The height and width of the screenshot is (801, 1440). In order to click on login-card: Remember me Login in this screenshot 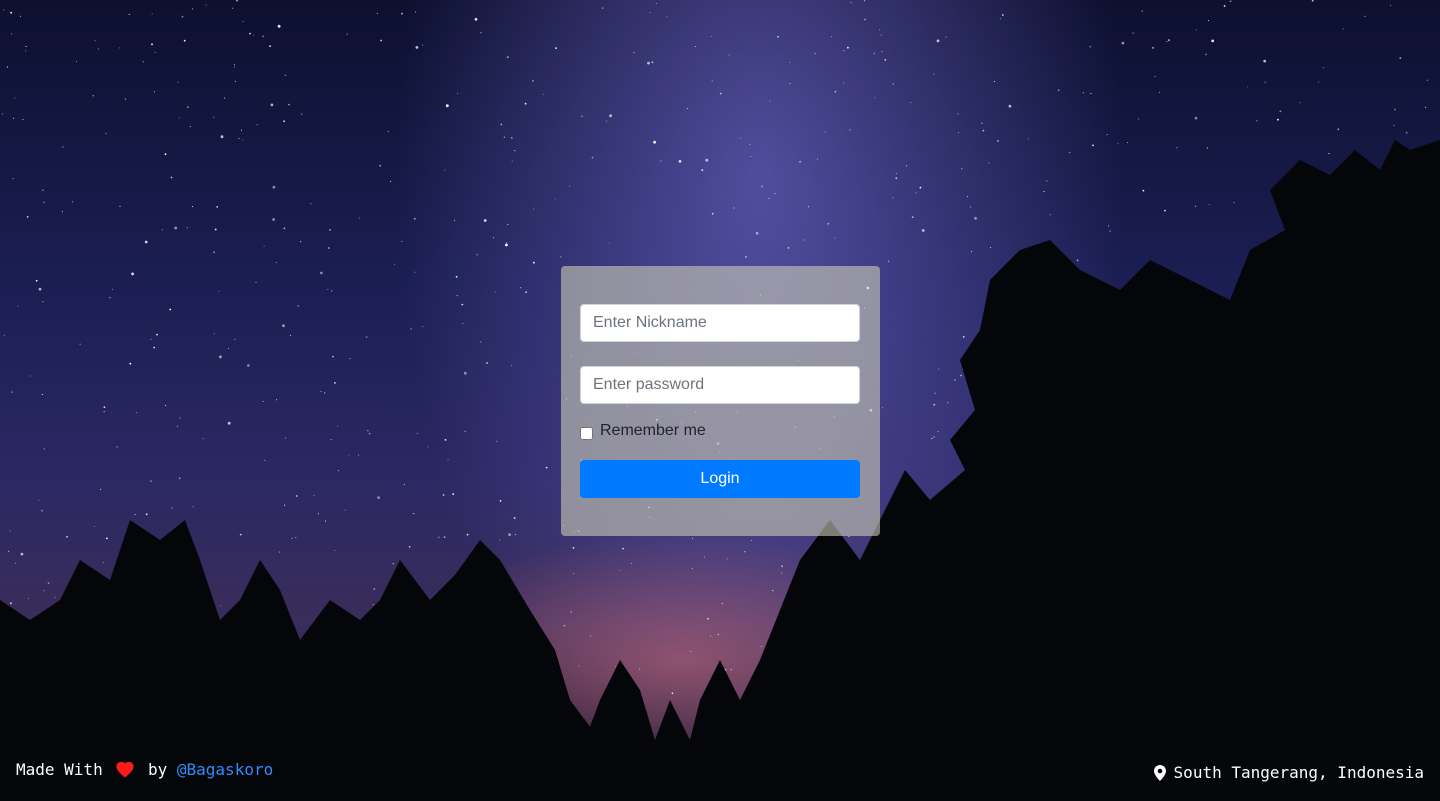, I will do `click(720, 401)`.